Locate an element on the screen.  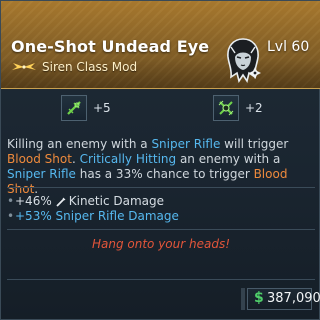
stat-value: +53% Sniper Rifle Damage is located at coordinates (97, 216).